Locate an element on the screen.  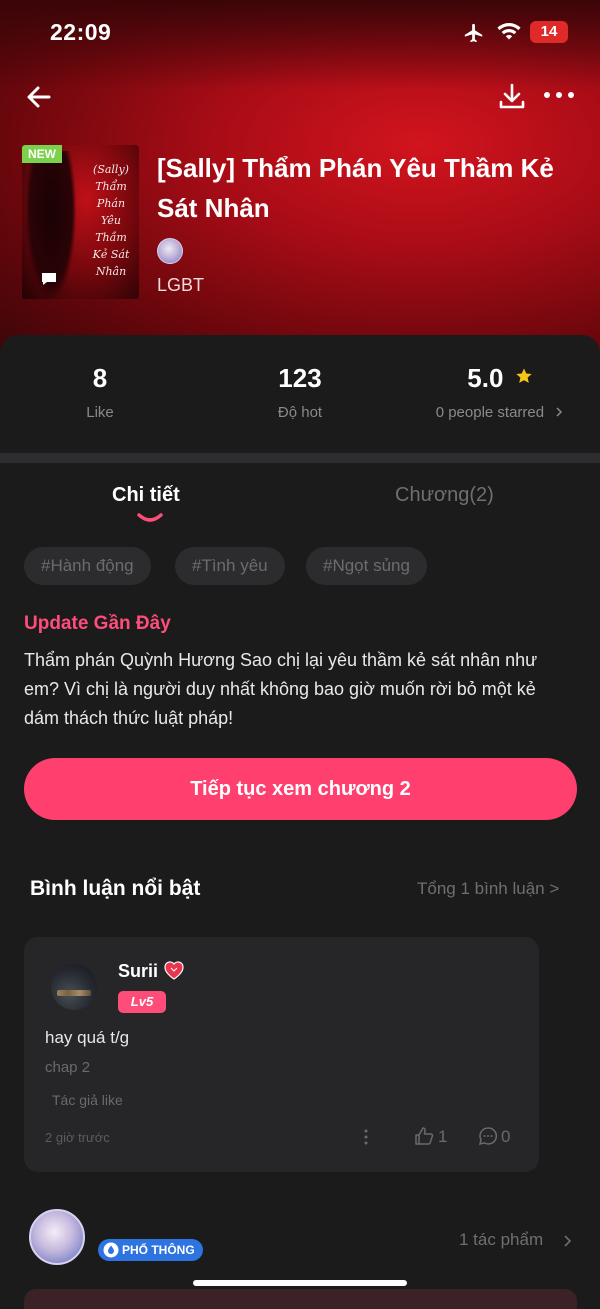
status-bar: 22:09 14 is located at coordinates (300, 33).